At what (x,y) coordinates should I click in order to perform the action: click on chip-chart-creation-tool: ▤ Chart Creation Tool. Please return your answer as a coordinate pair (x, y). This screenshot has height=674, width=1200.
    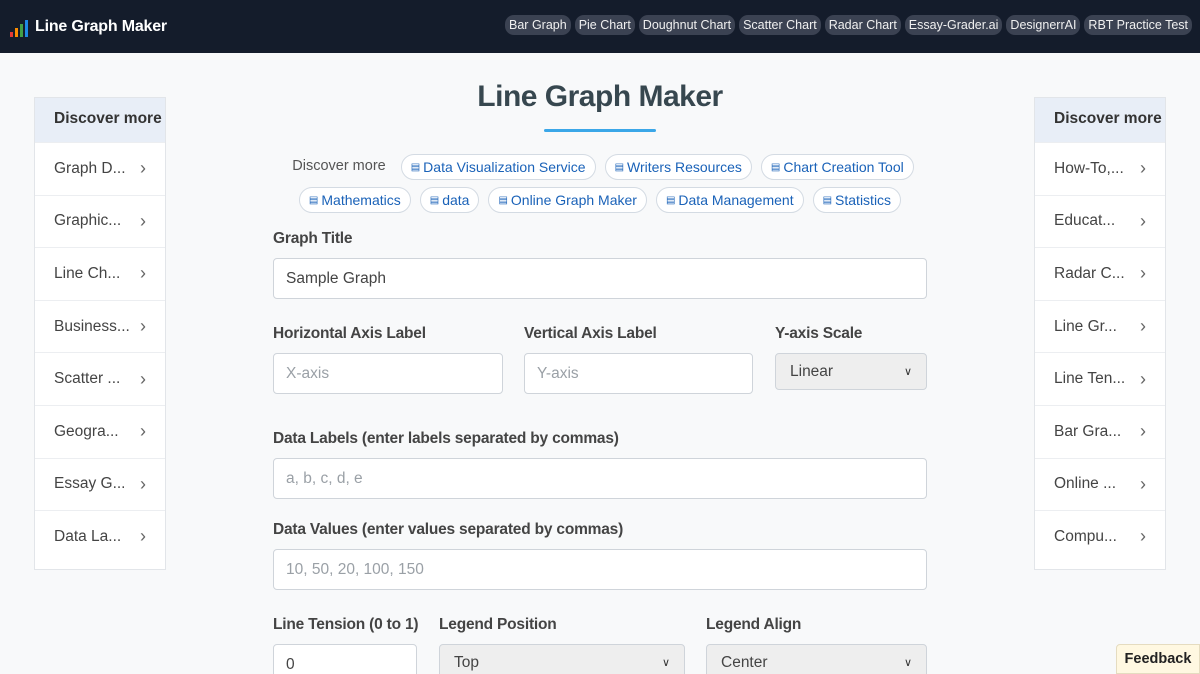
    Looking at the image, I should click on (837, 167).